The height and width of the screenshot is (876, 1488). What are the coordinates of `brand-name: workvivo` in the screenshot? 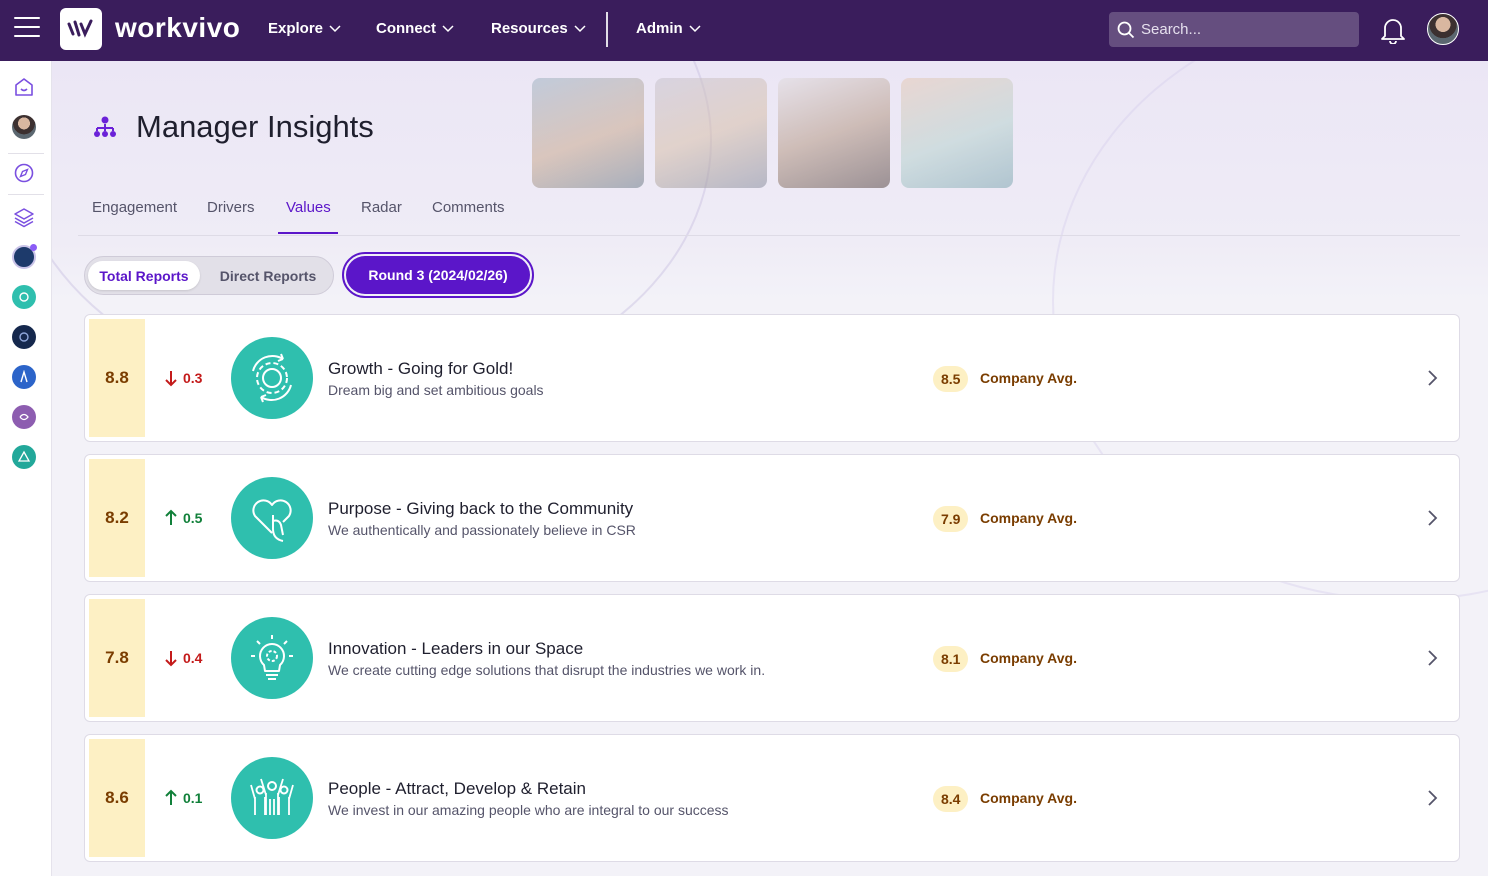 It's located at (177, 28).